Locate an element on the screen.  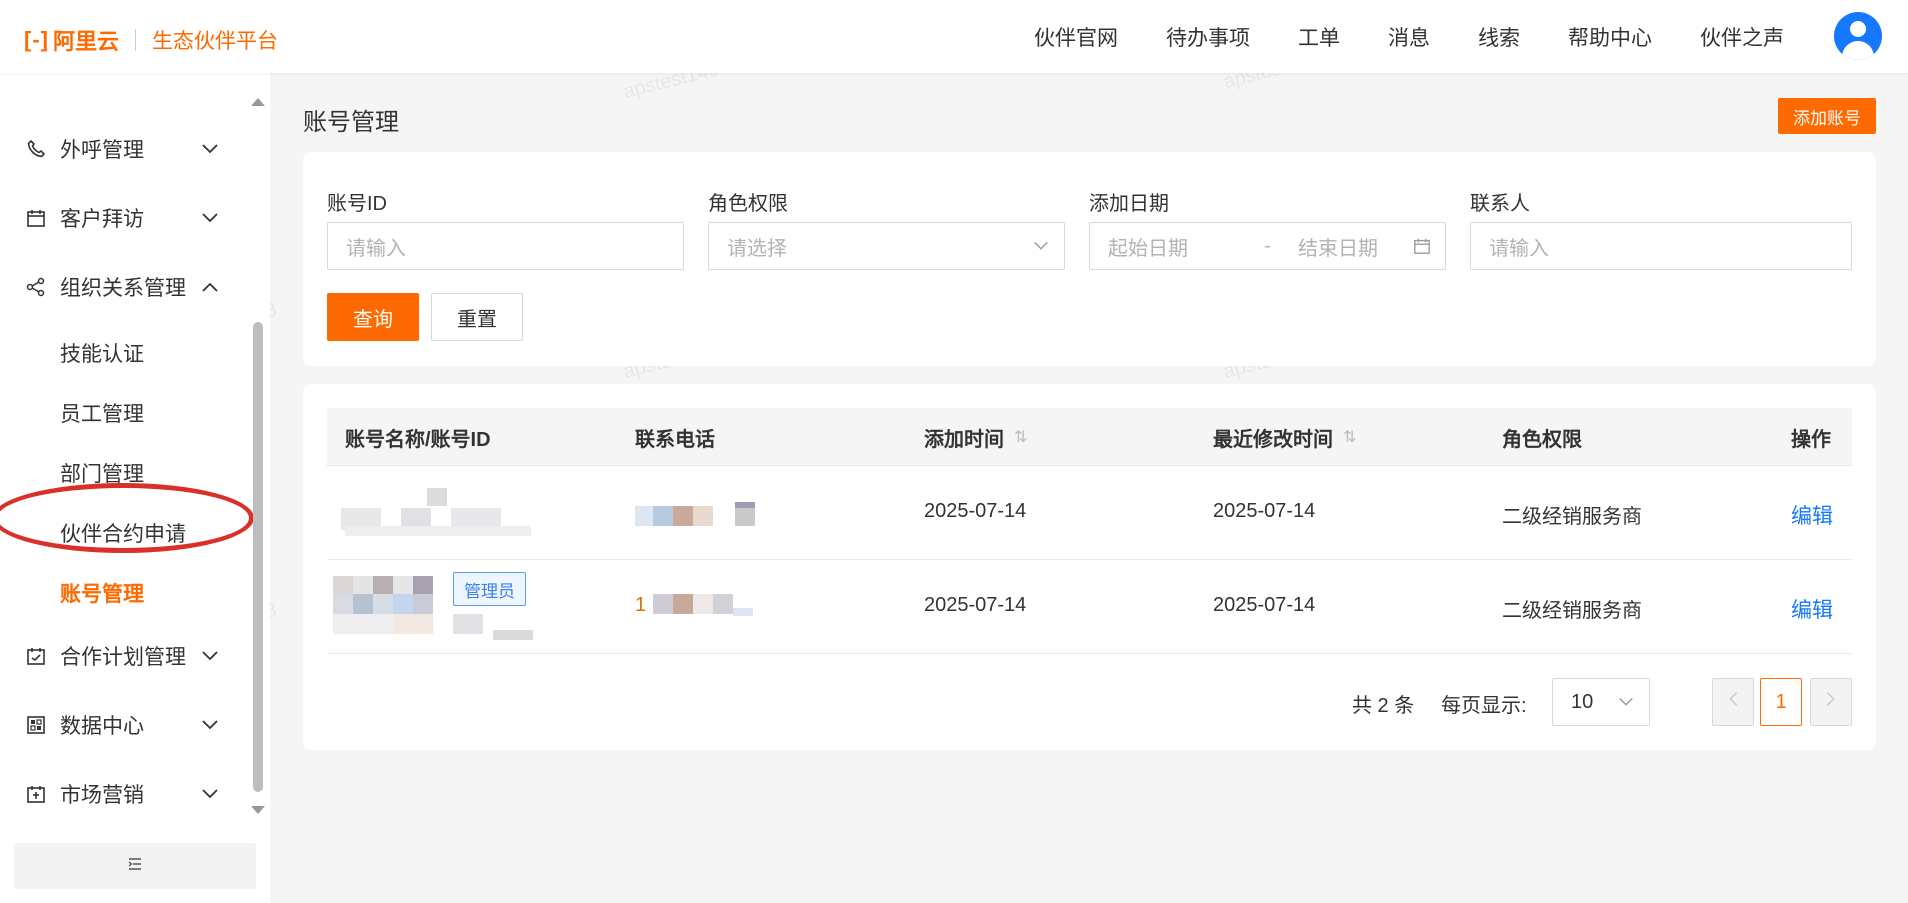
sidebar-collapse-button is located at coordinates (135, 866).